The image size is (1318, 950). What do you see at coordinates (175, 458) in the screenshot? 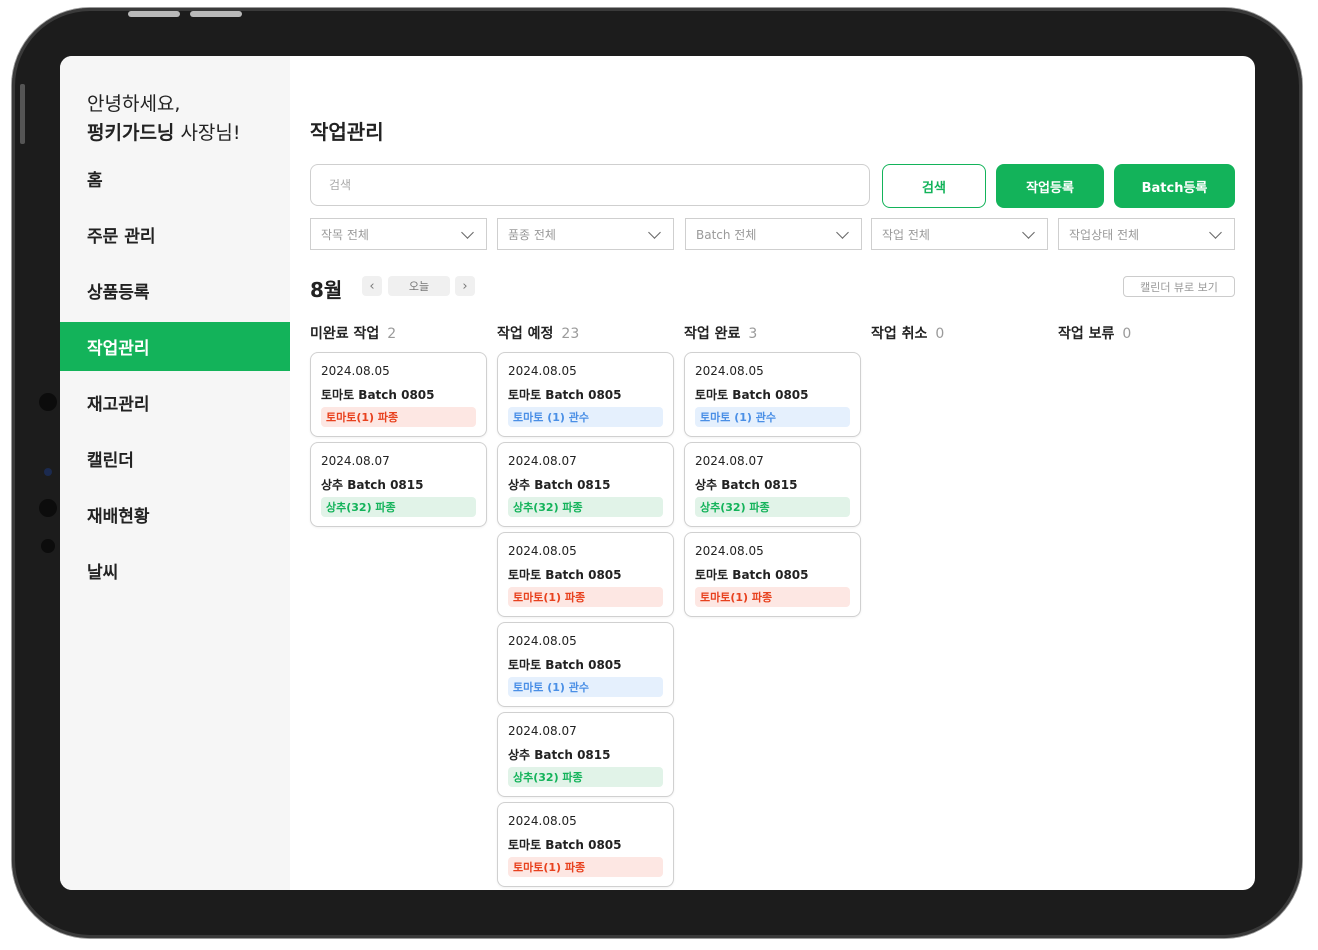
I see `sidebar-item-calendar: 캘린더` at bounding box center [175, 458].